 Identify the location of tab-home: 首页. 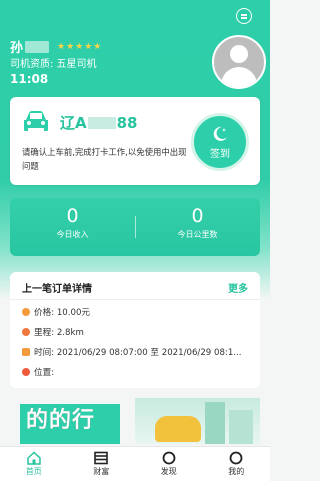
(34, 464).